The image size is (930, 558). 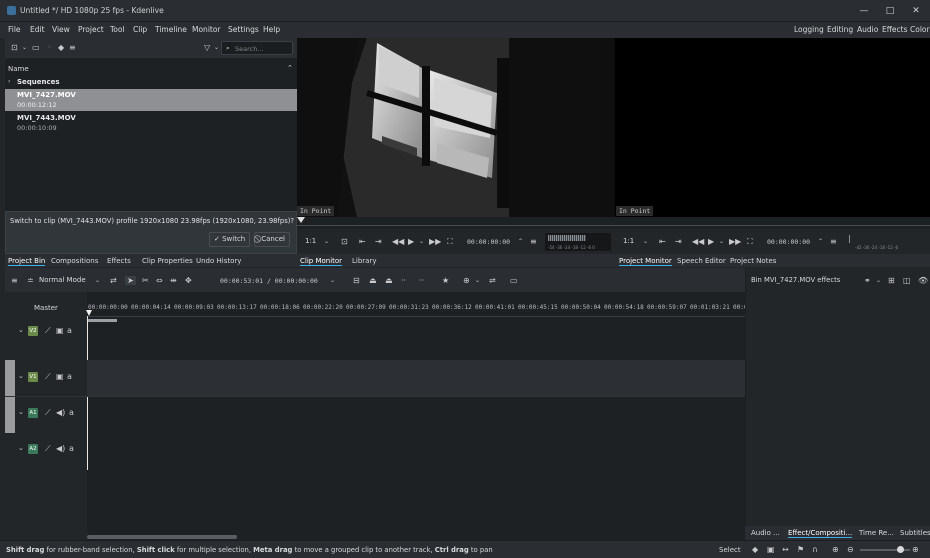 I want to click on menu-view: View, so click(x=61, y=29).